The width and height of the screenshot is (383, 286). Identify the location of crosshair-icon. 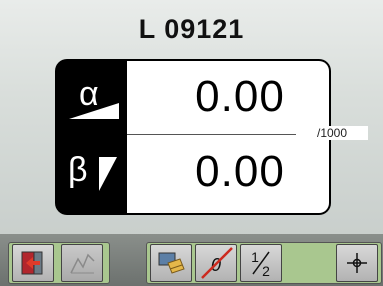
(357, 263).